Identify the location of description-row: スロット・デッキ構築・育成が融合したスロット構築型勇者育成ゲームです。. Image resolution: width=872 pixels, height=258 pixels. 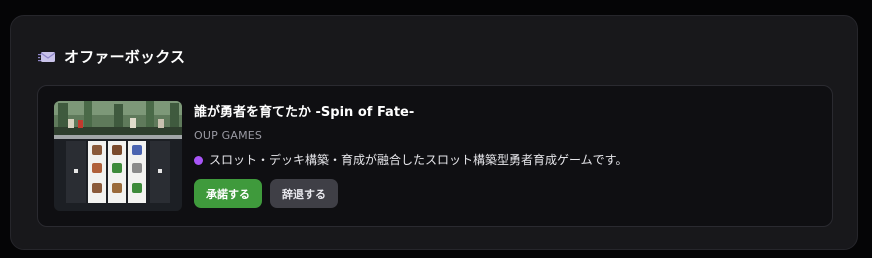
(504, 160).